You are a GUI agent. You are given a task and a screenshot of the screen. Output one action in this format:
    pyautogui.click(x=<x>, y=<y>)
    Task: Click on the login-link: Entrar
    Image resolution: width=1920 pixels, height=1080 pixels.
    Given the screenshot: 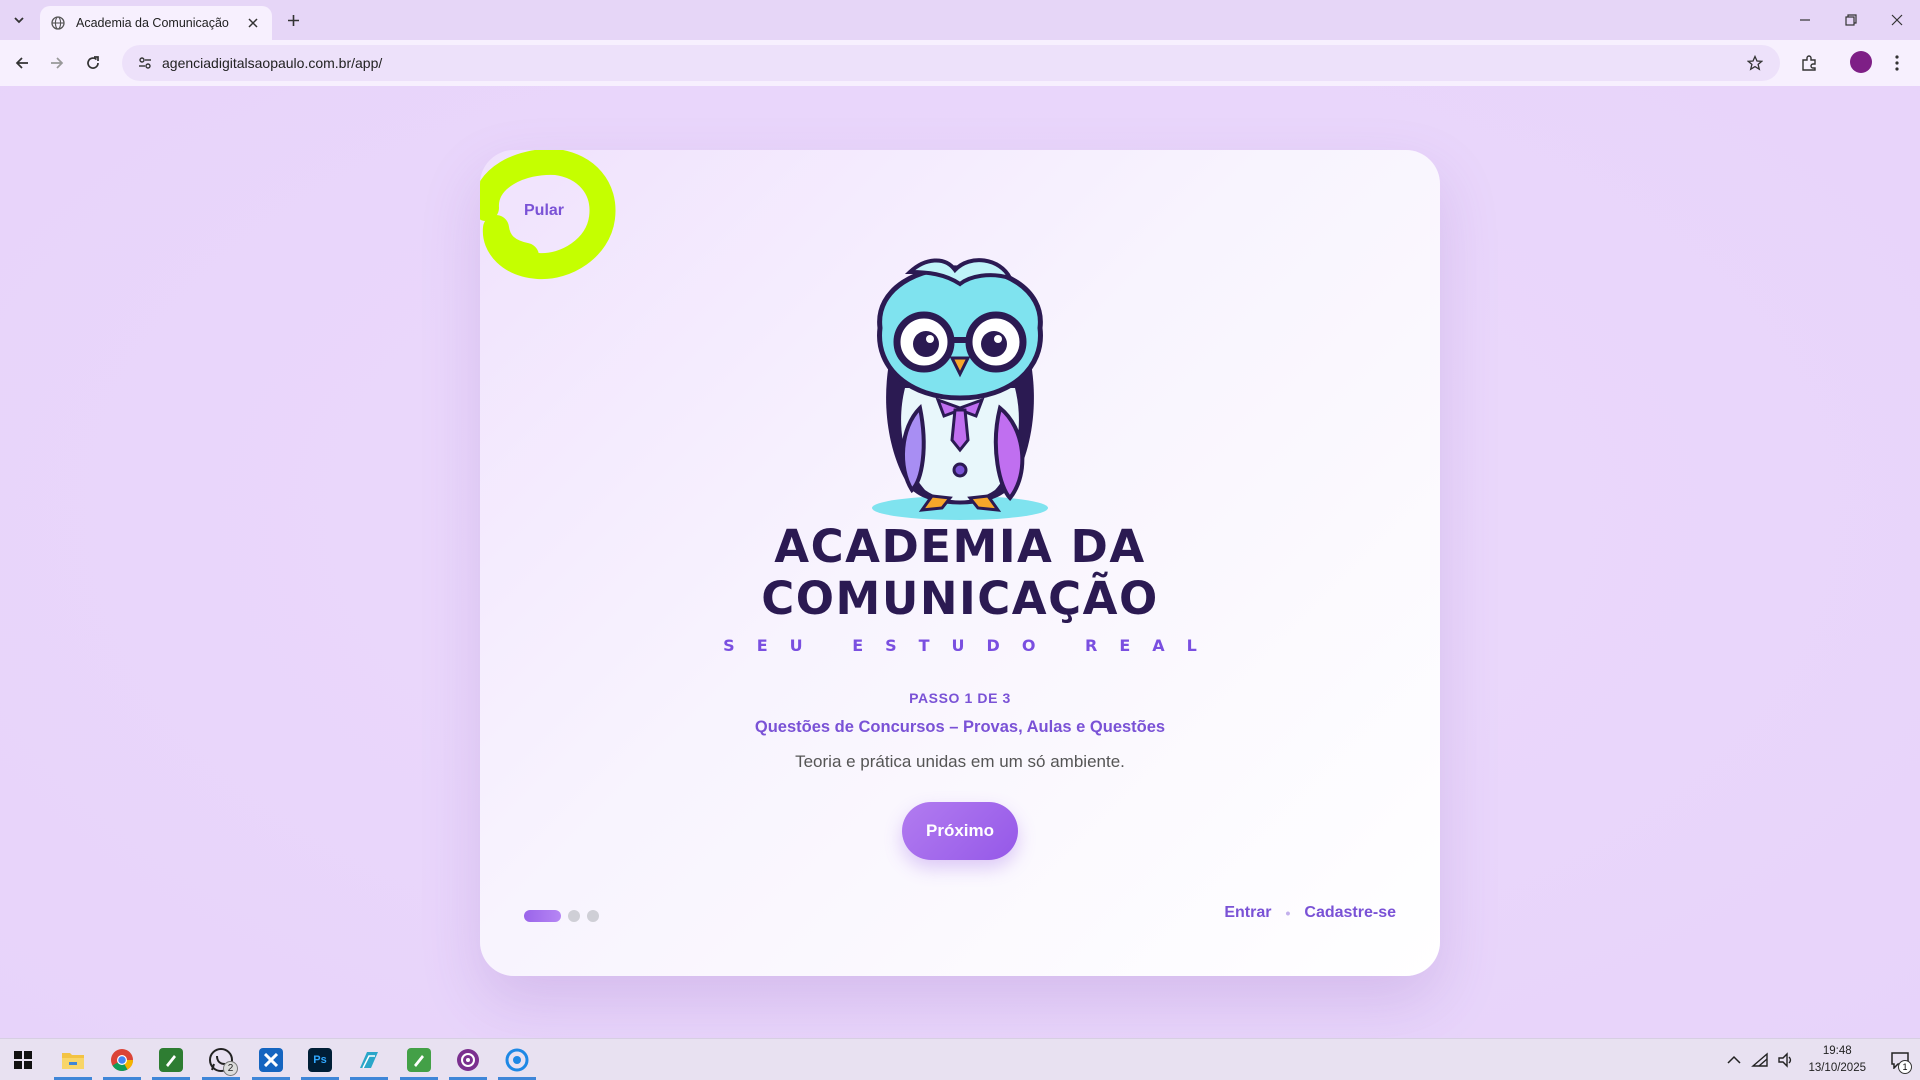 What is the action you would take?
    pyautogui.click(x=1247, y=913)
    